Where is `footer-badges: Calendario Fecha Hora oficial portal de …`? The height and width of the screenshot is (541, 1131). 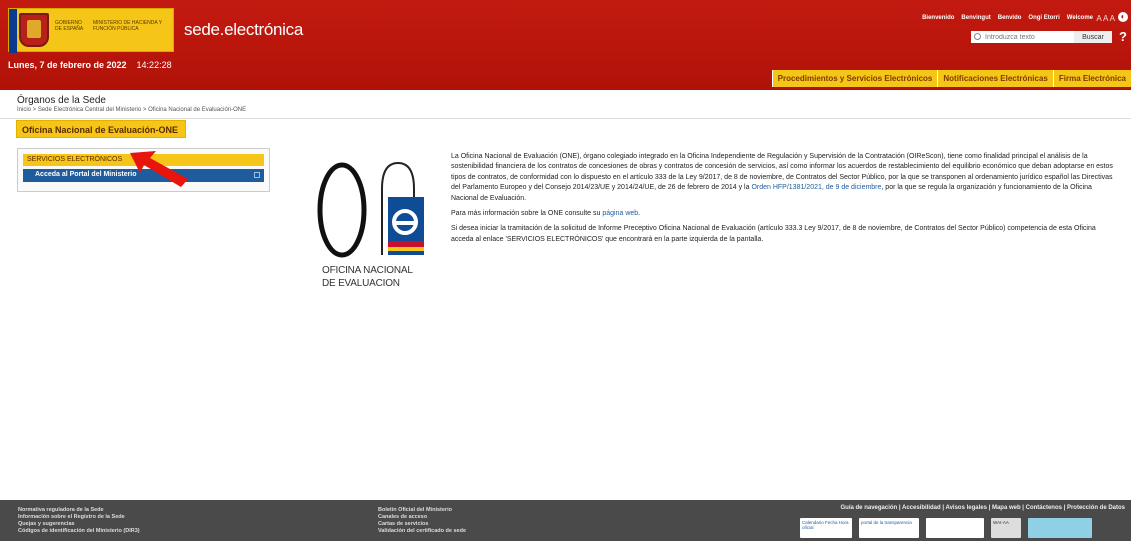
footer-badges: Calendario Fecha Hora oficial portal de … is located at coordinates (946, 528).